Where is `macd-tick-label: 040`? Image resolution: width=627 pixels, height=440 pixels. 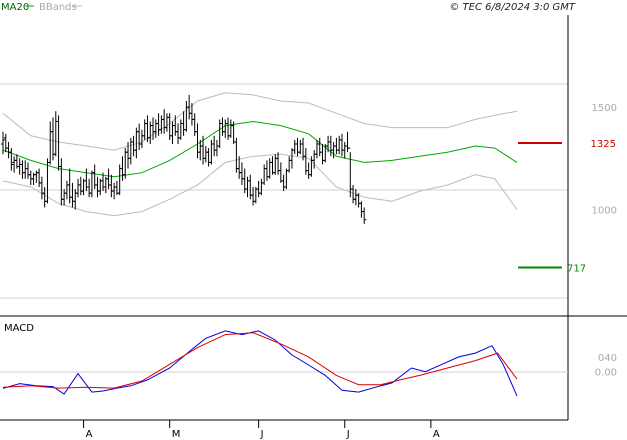 macd-tick-label: 040 is located at coordinates (607, 358).